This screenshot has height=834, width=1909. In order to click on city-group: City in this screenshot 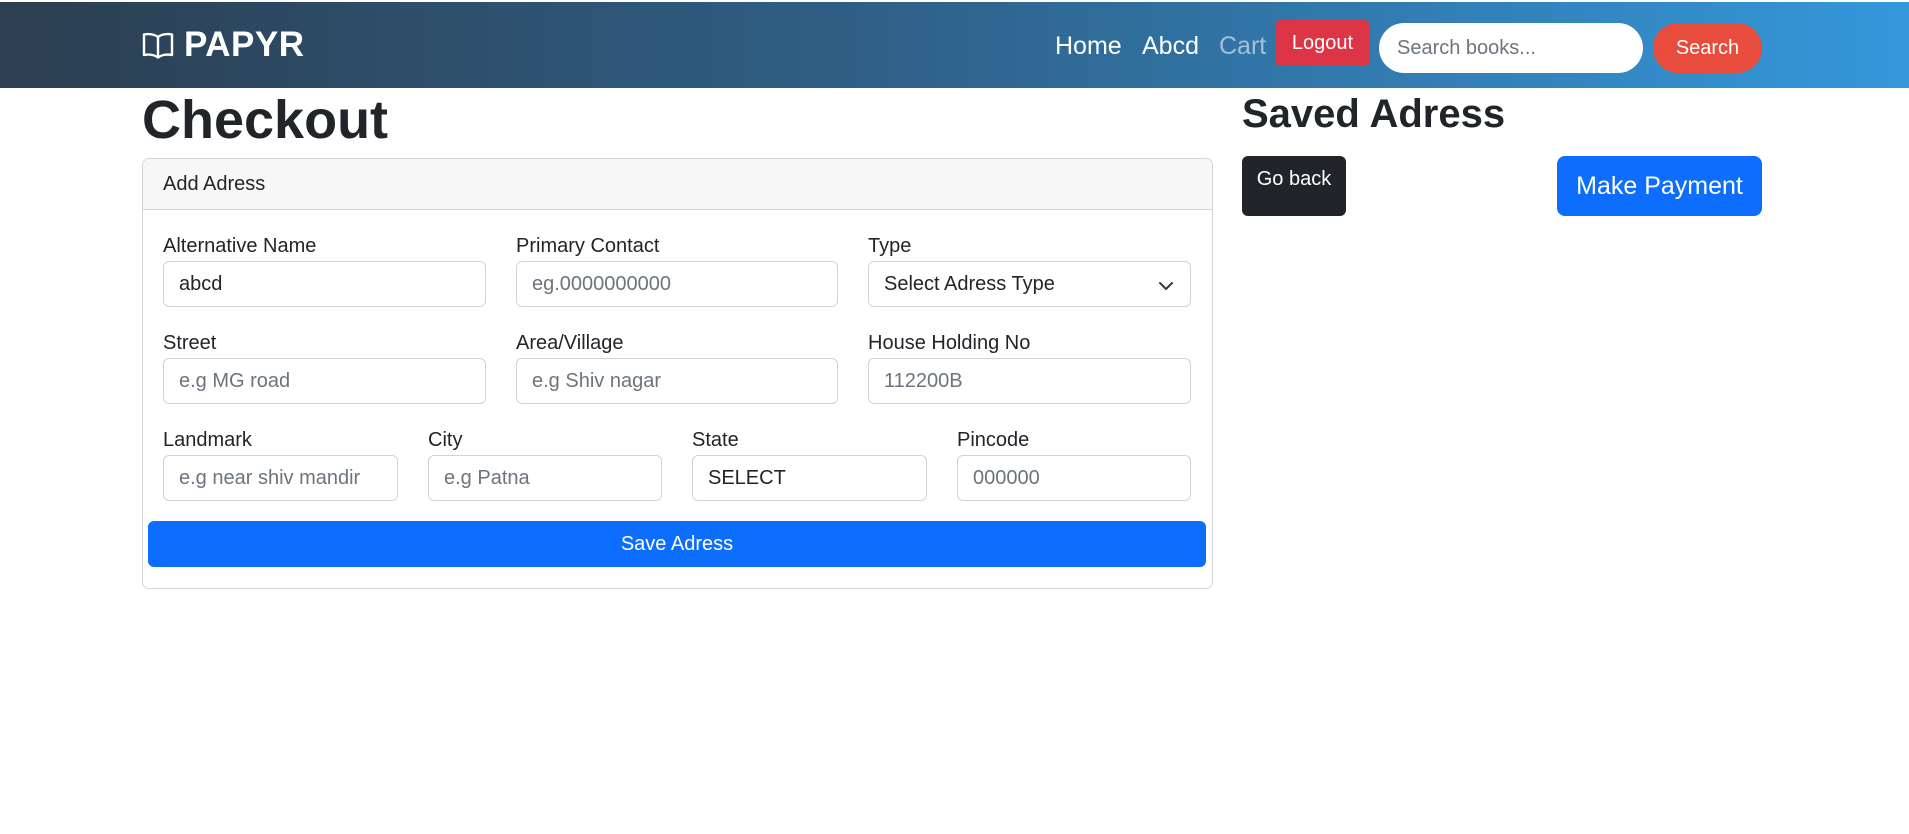, I will do `click(545, 464)`.